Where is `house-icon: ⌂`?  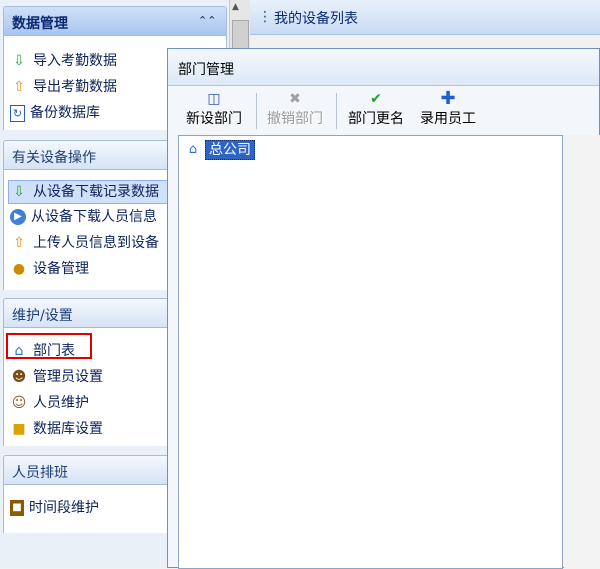
house-icon: ⌂ is located at coordinates (193, 149).